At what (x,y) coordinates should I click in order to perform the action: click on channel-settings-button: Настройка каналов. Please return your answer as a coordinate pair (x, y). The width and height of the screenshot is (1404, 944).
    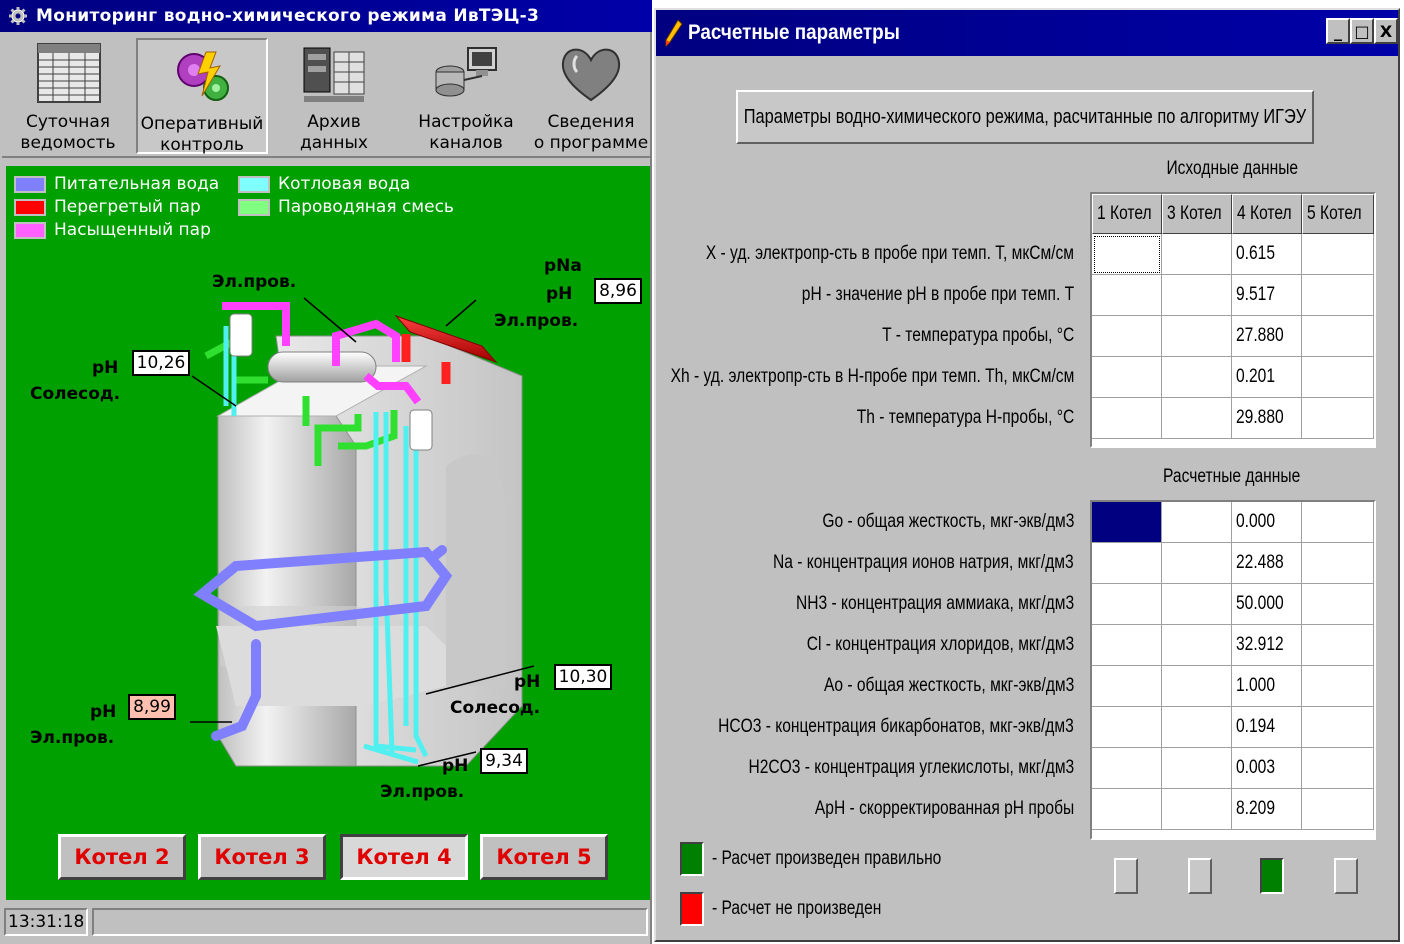
    Looking at the image, I should click on (466, 96).